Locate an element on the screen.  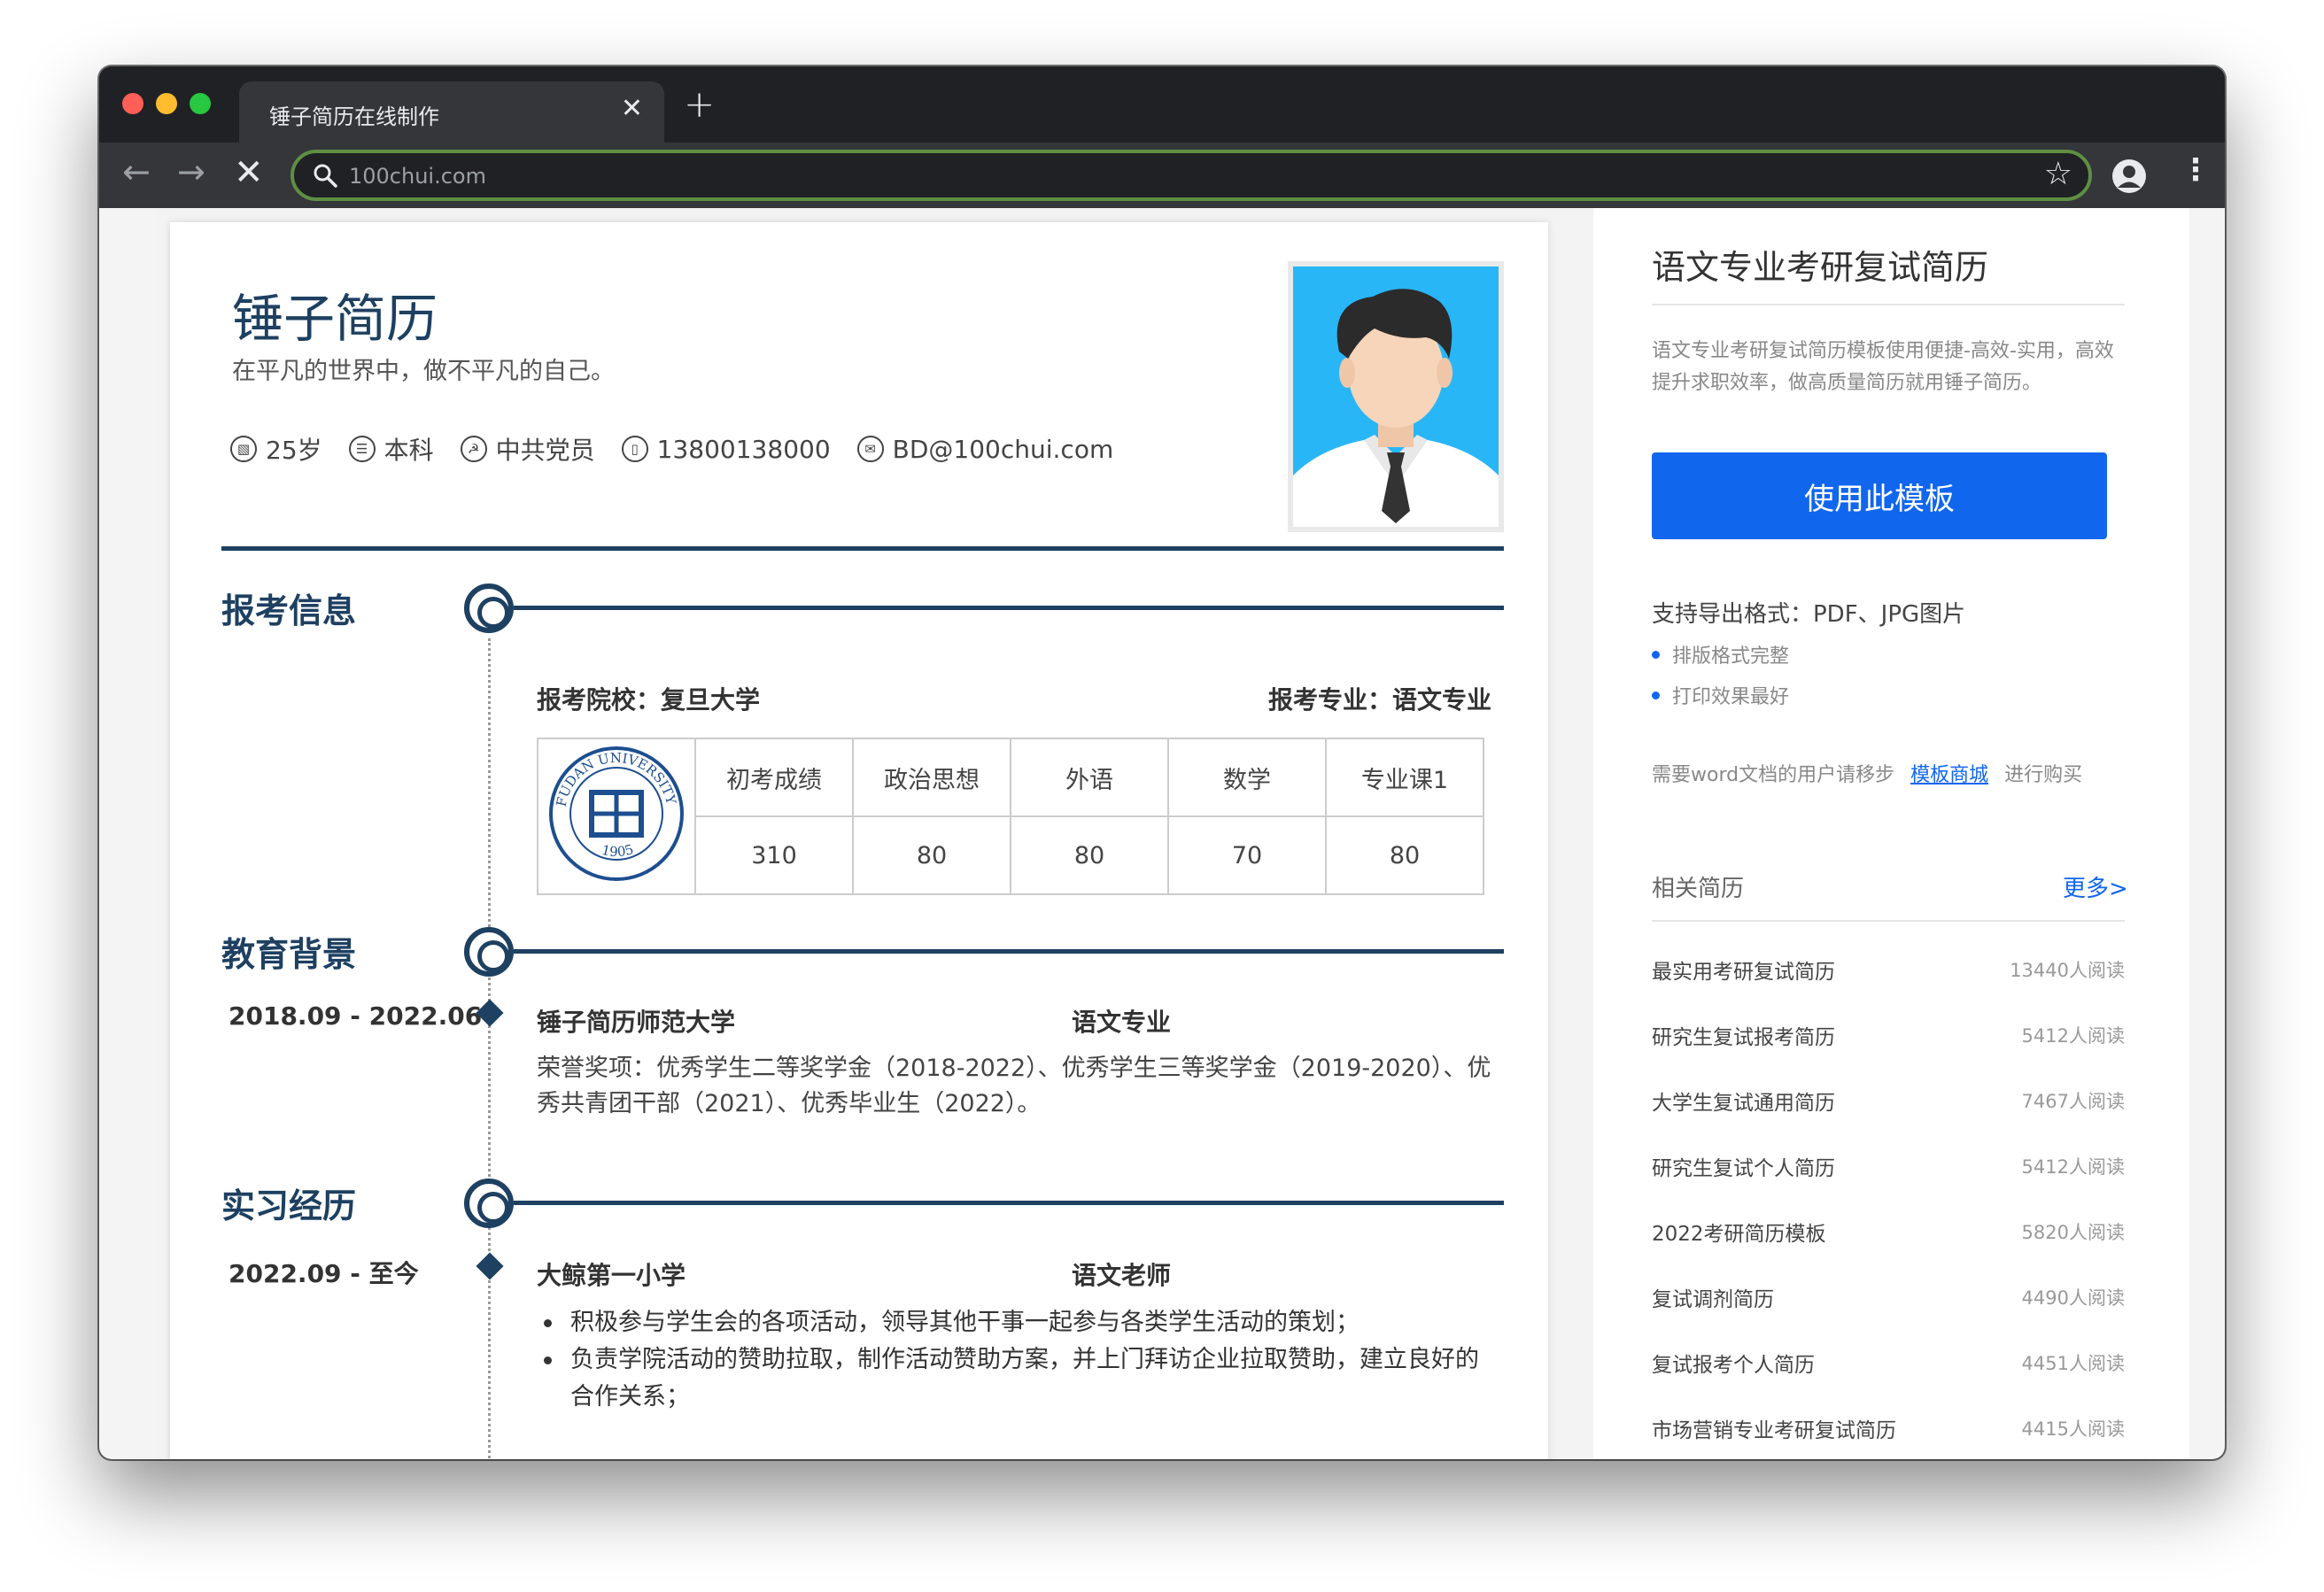
related-count: 7467人阅读 is located at coordinates (2073, 1101).